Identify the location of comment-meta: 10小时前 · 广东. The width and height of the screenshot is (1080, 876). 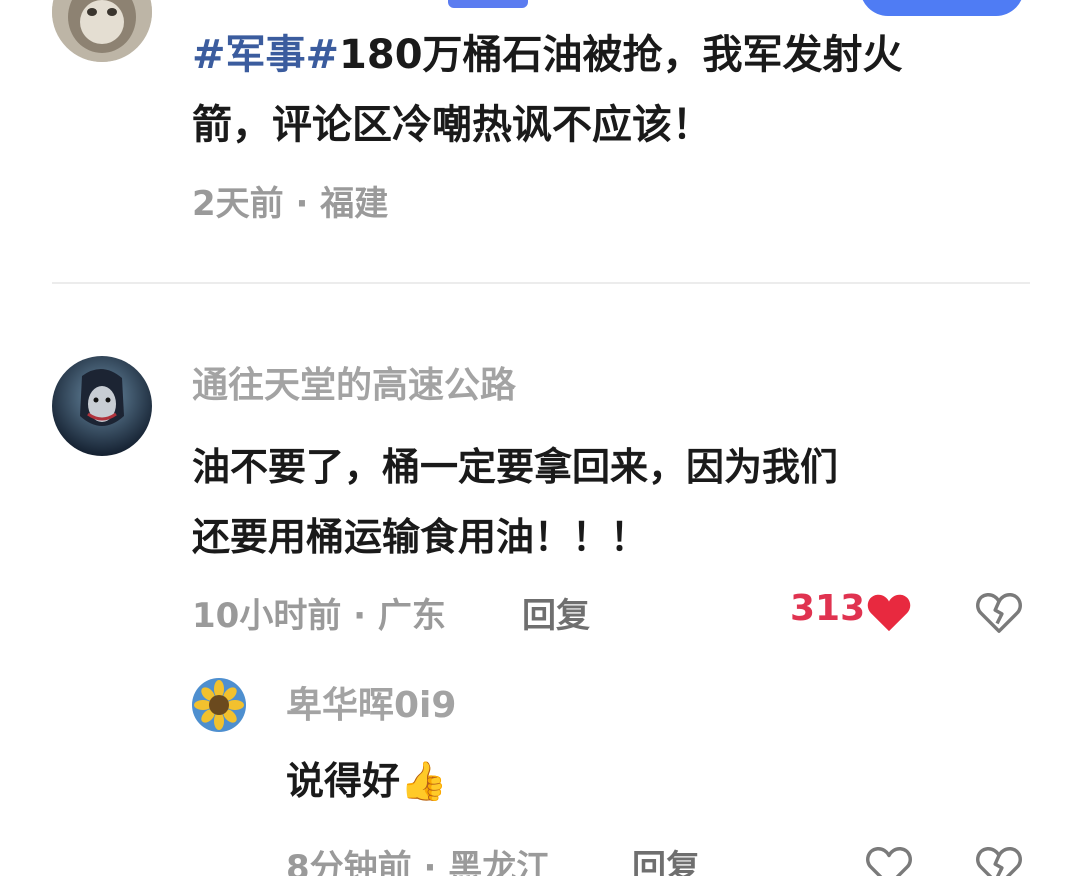
(319, 616).